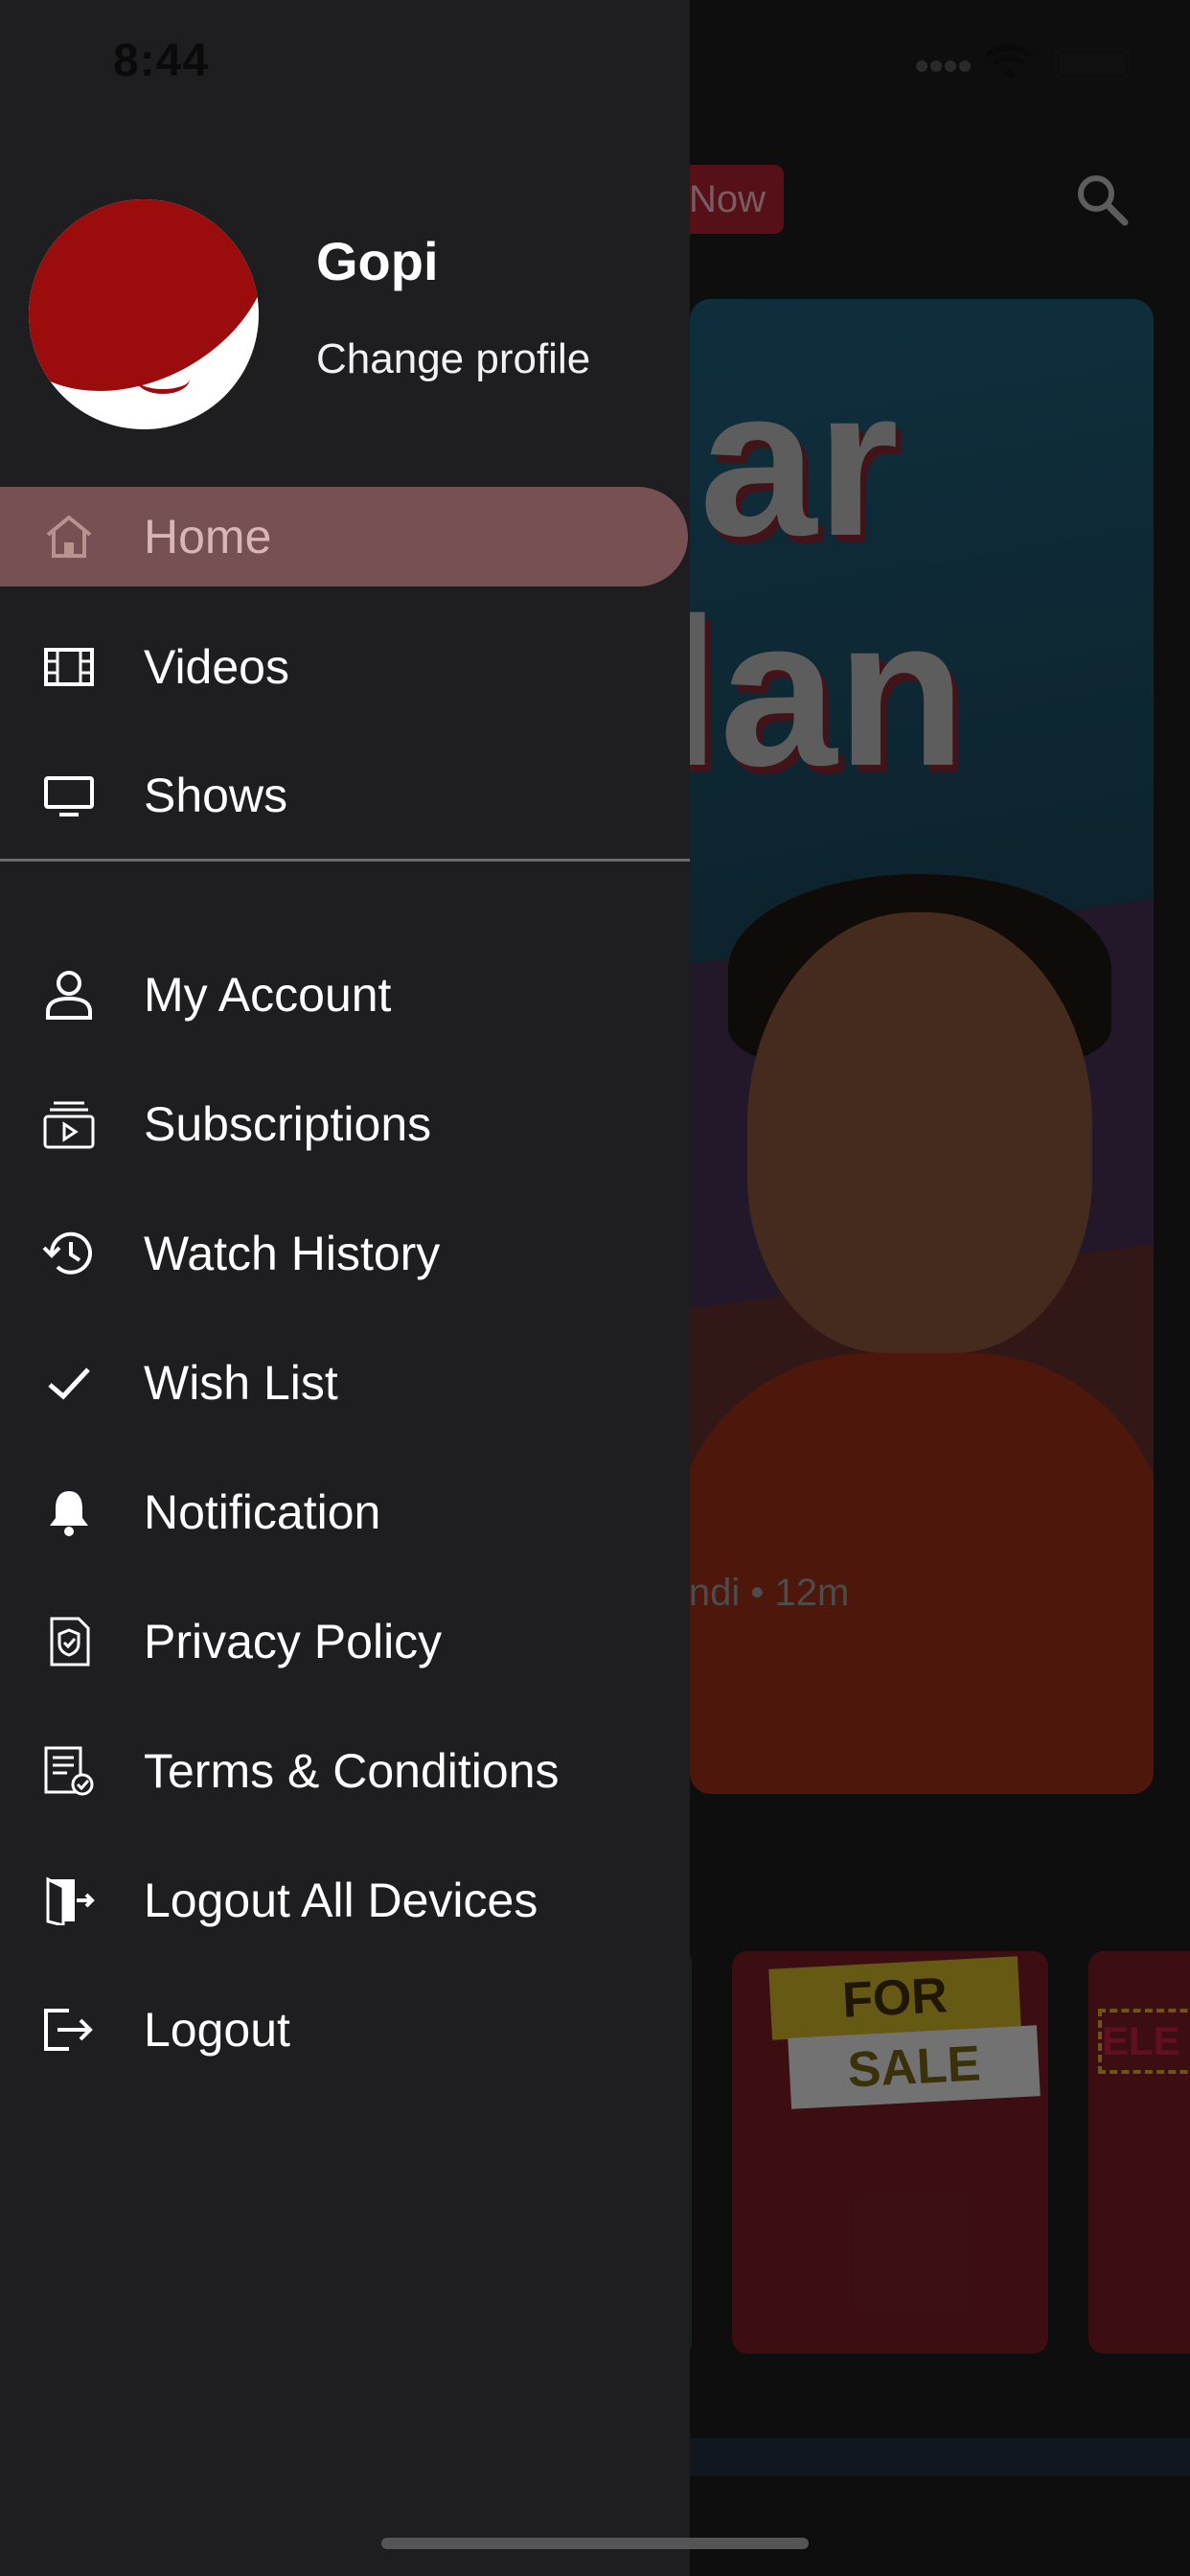 This screenshot has width=1190, height=2576. What do you see at coordinates (1009, 62) in the screenshot?
I see `wifi-icon` at bounding box center [1009, 62].